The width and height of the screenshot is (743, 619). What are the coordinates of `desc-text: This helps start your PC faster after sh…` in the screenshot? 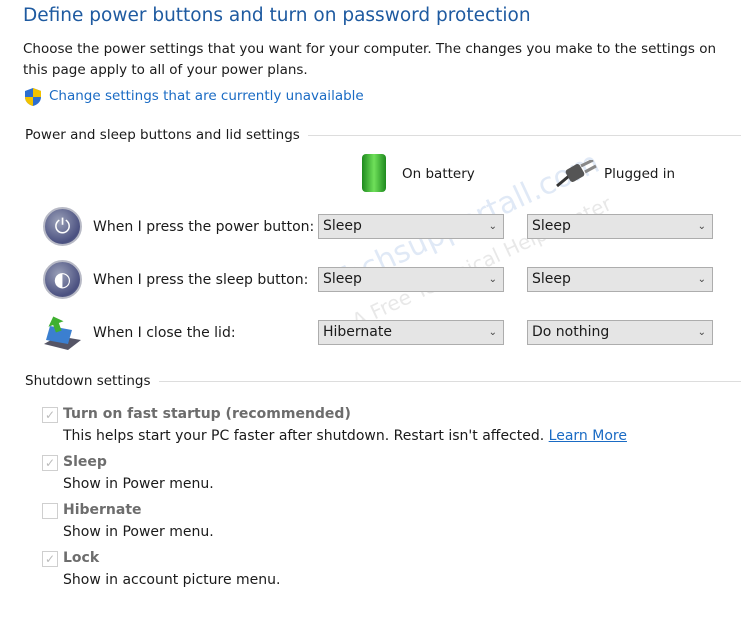 It's located at (304, 436).